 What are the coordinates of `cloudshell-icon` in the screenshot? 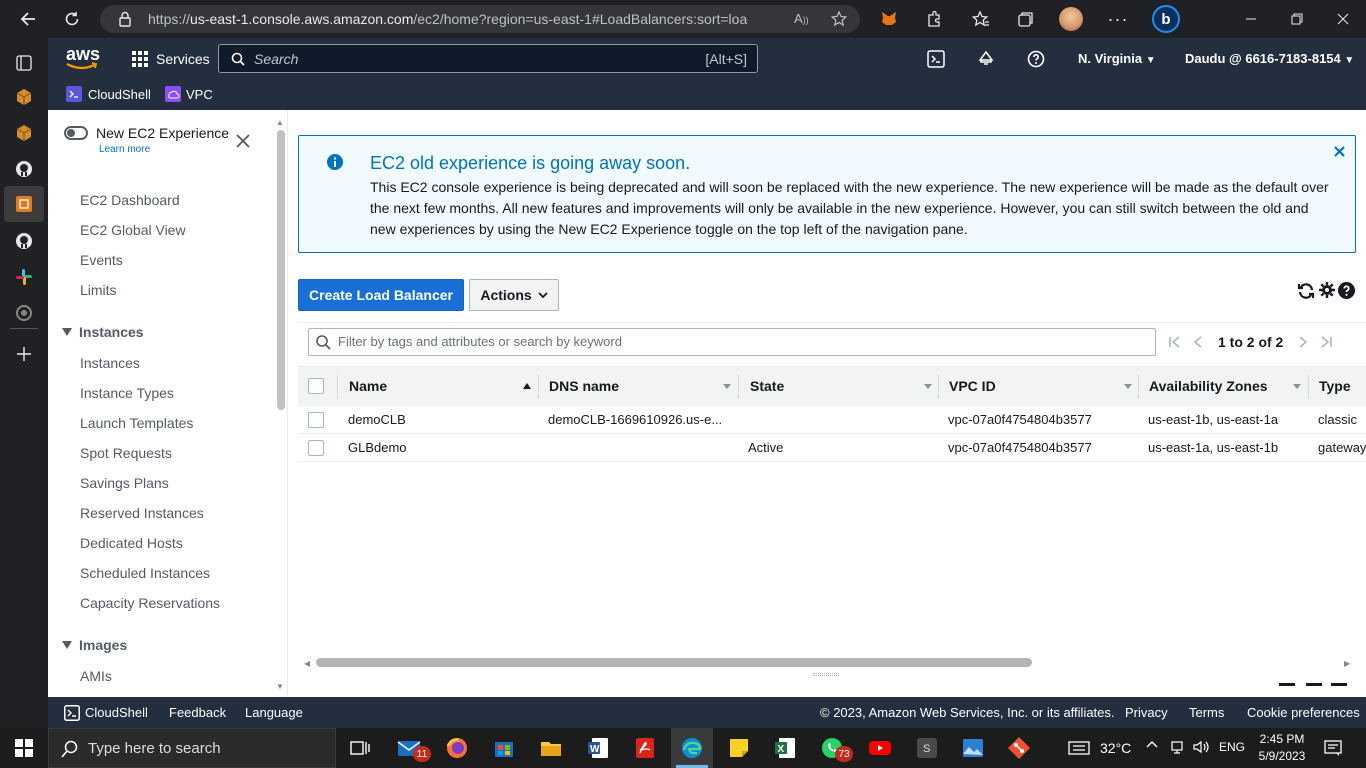 It's located at (936, 59).